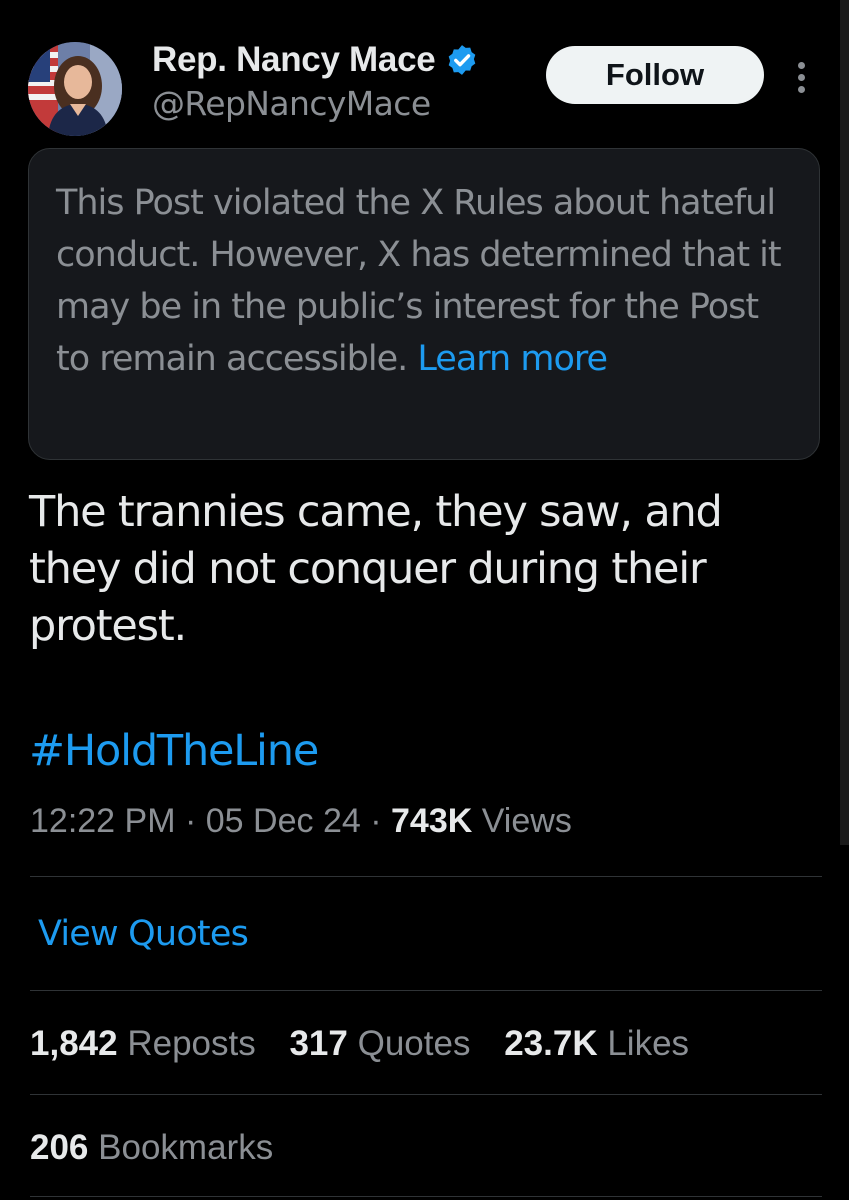  I want to click on verified-badge-icon, so click(462, 60).